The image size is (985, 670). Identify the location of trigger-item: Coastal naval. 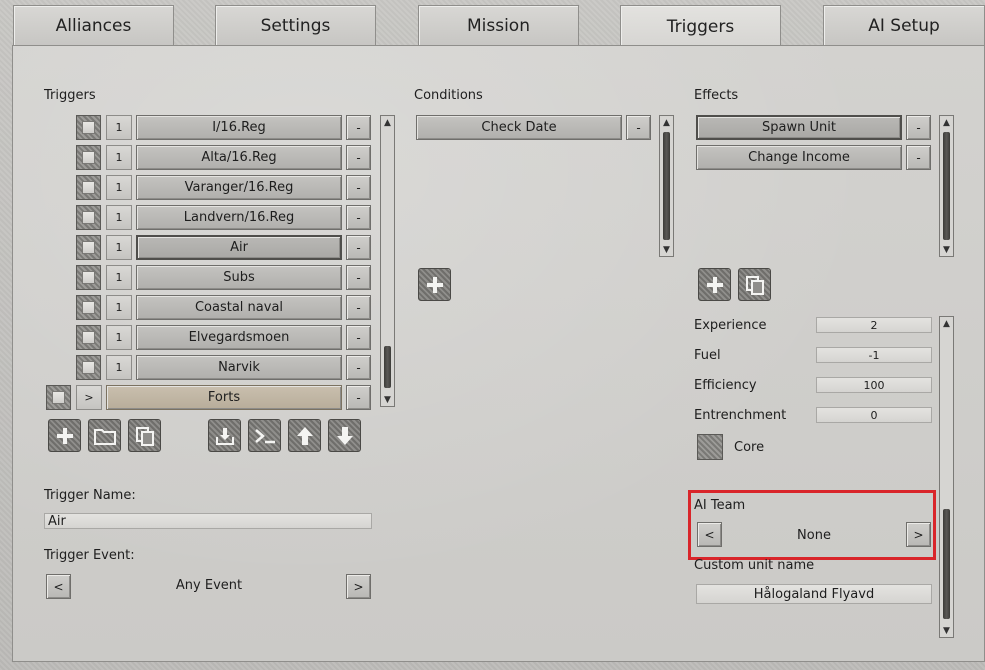
(239, 307).